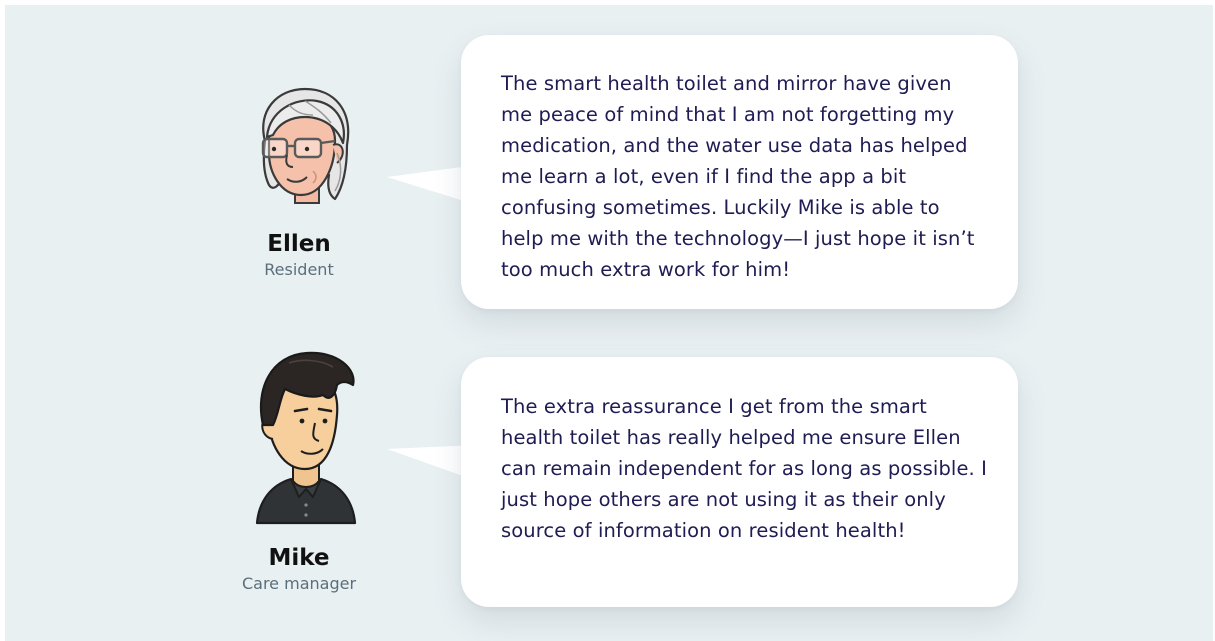 This screenshot has height=641, width=1215. I want to click on persona-role: Care manager, so click(299, 583).